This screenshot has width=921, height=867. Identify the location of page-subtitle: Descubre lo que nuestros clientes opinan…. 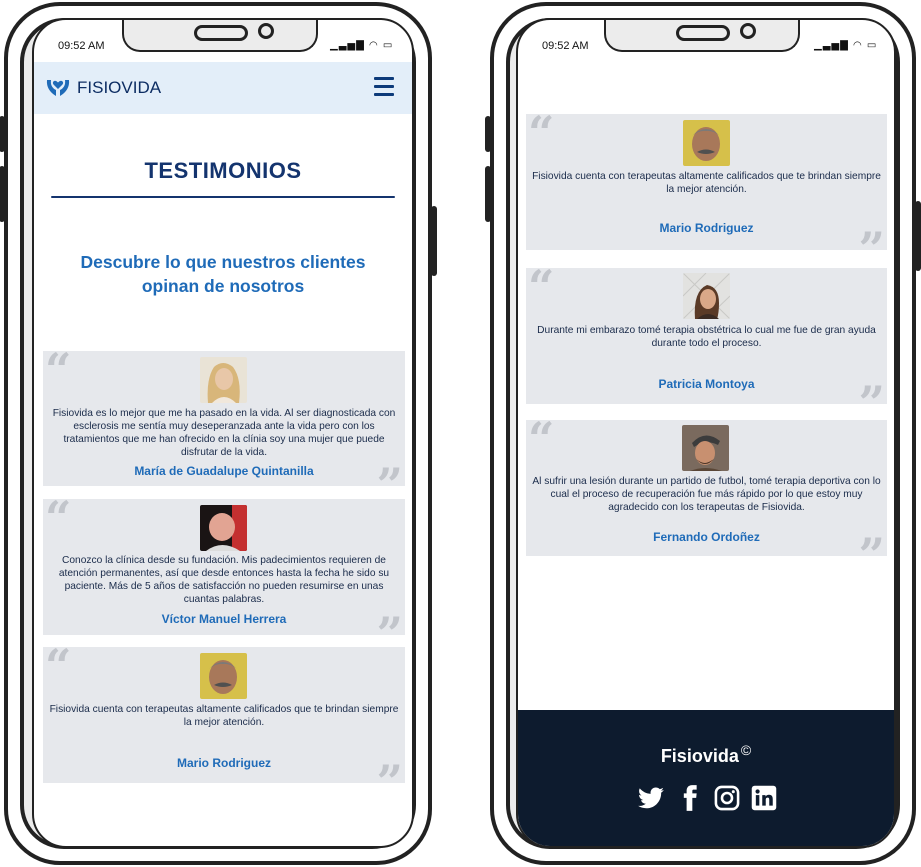
(223, 274).